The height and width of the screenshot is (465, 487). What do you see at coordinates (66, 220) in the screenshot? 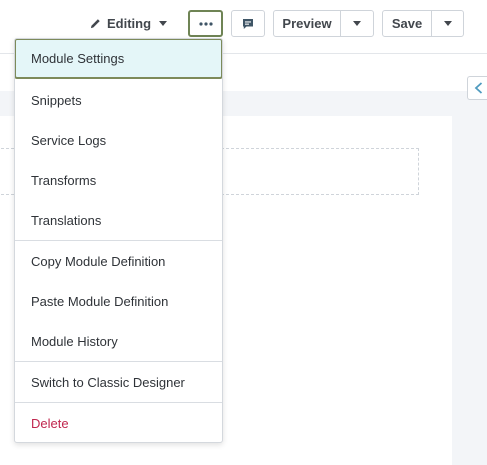
I see `menu-item-label: Translations` at bounding box center [66, 220].